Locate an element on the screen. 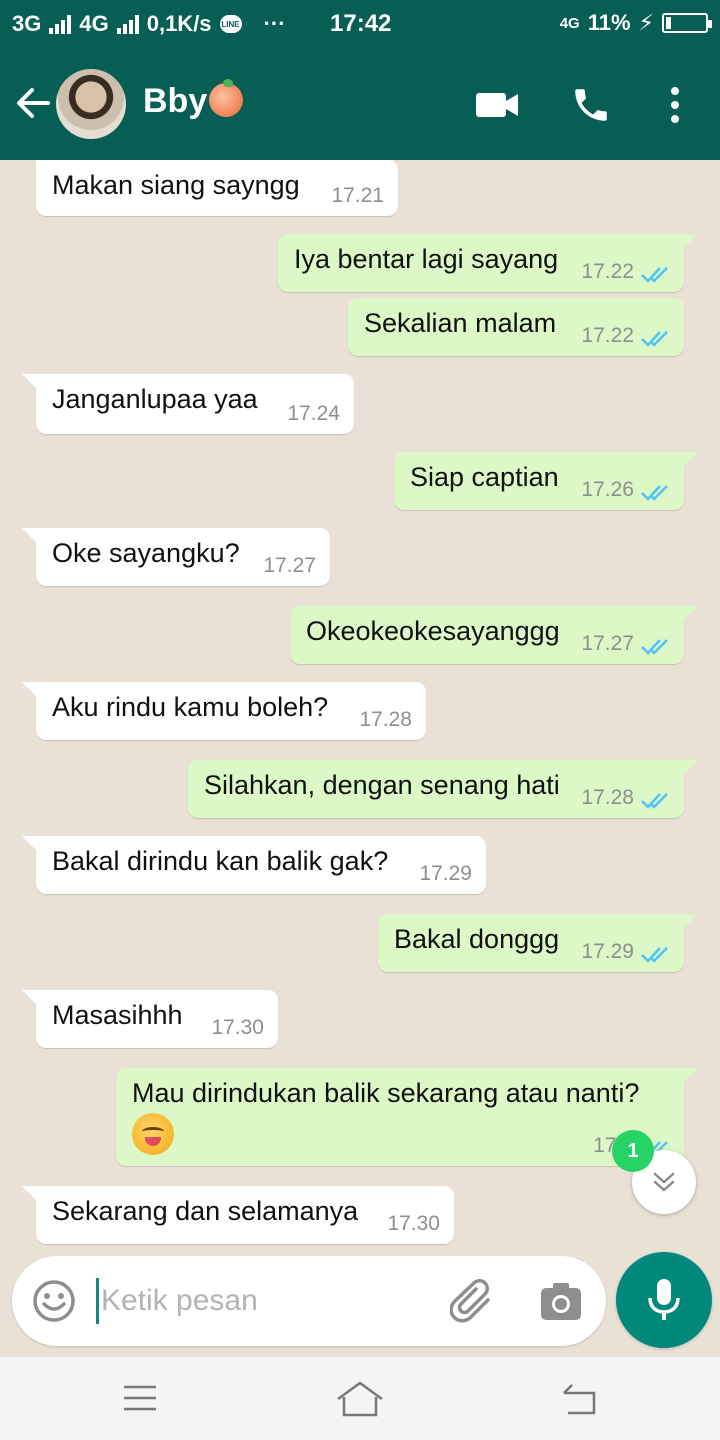 The height and width of the screenshot is (1440, 720). nav-home-button is located at coordinates (360, 1399).